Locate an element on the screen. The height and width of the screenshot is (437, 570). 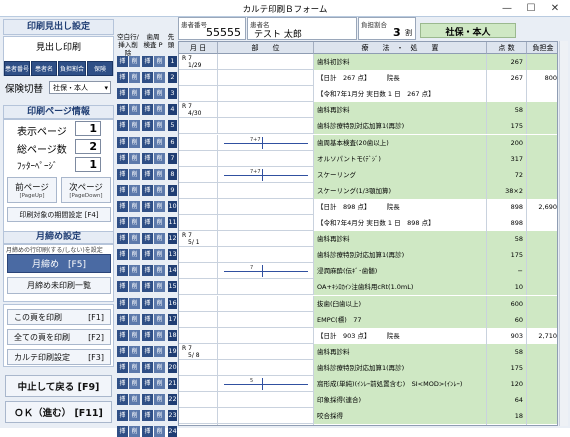
fee-cell: 1,310 is located at coordinates (542, 424).